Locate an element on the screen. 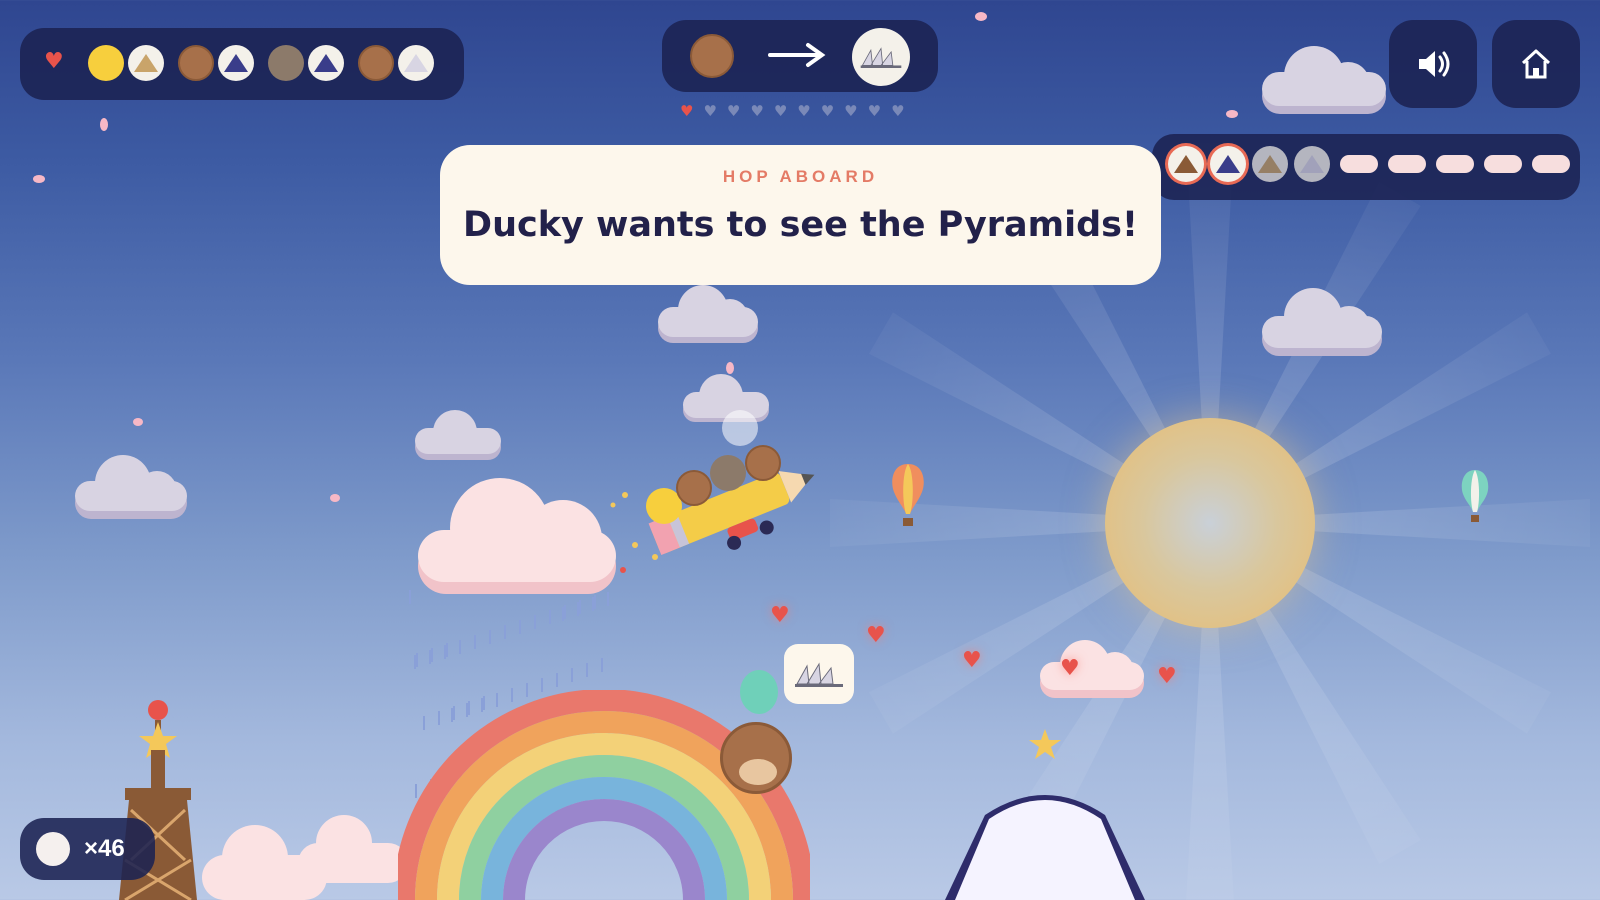 This screenshot has height=900, width=1600. star is located at coordinates (1045, 744).